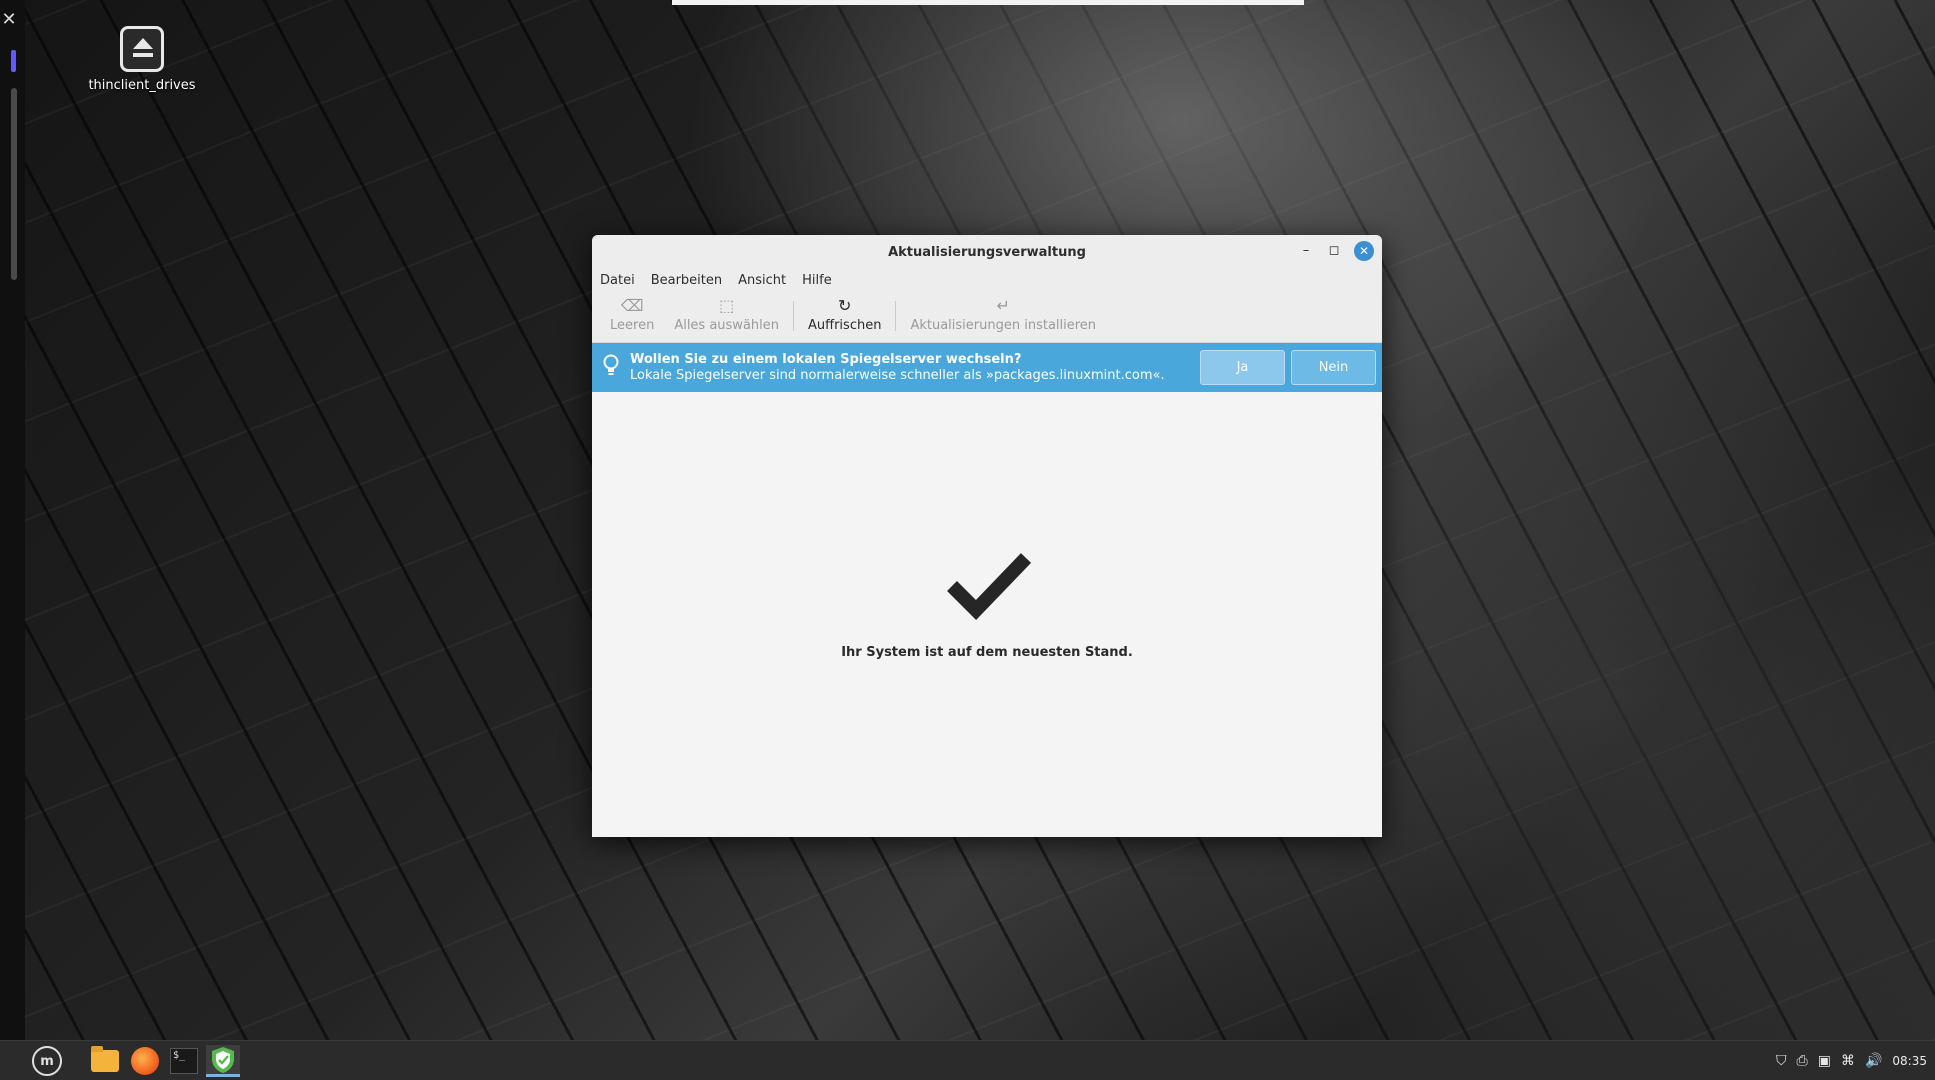  What do you see at coordinates (1824, 1061) in the screenshot?
I see `drive-icon: ▣` at bounding box center [1824, 1061].